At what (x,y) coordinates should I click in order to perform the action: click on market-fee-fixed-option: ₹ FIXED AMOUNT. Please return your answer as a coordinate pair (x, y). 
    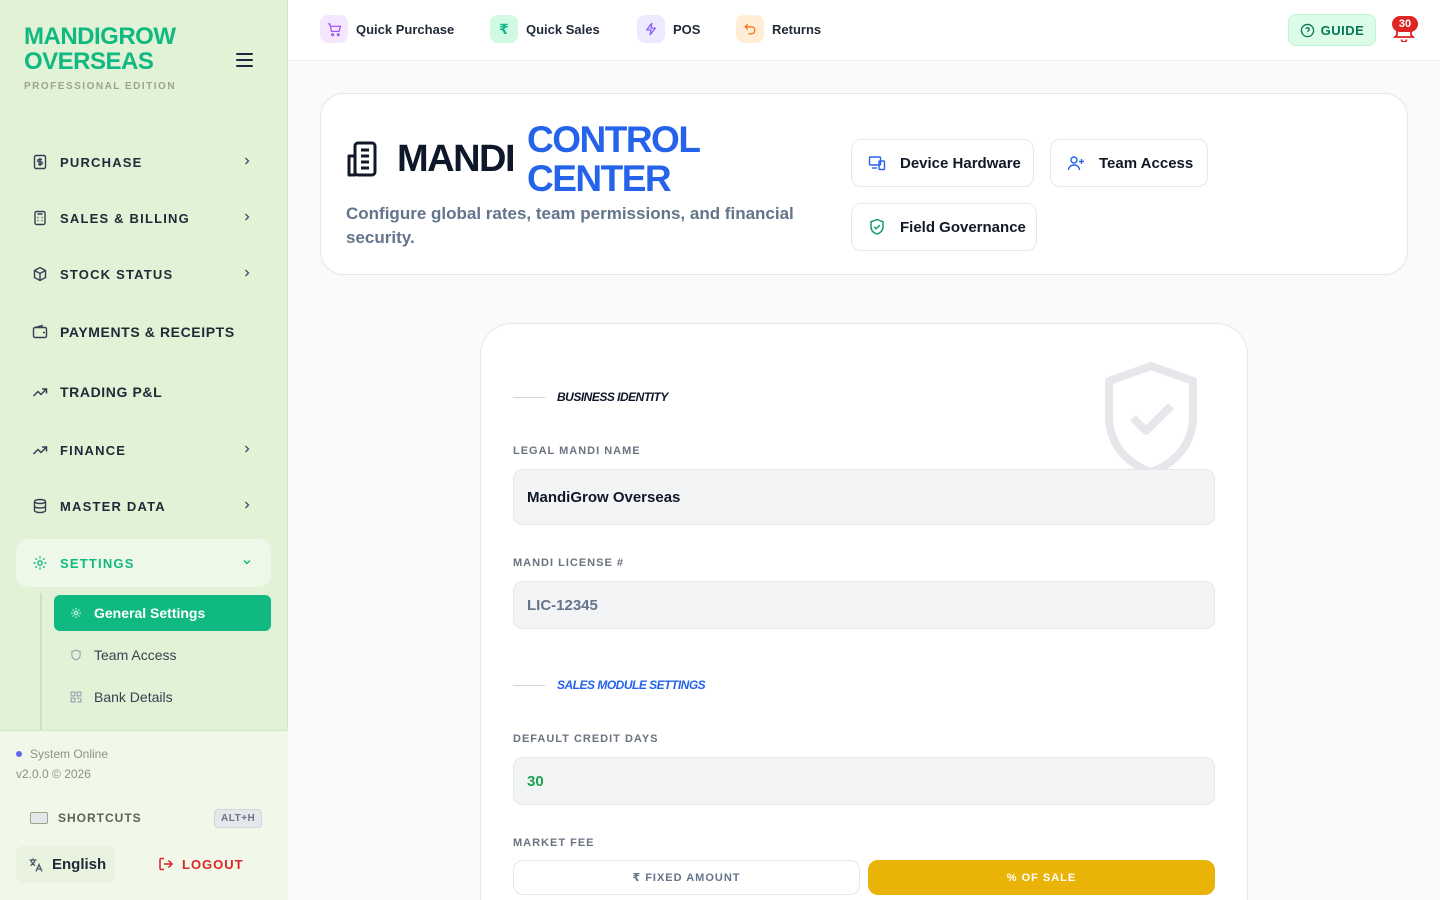
    Looking at the image, I should click on (686, 877).